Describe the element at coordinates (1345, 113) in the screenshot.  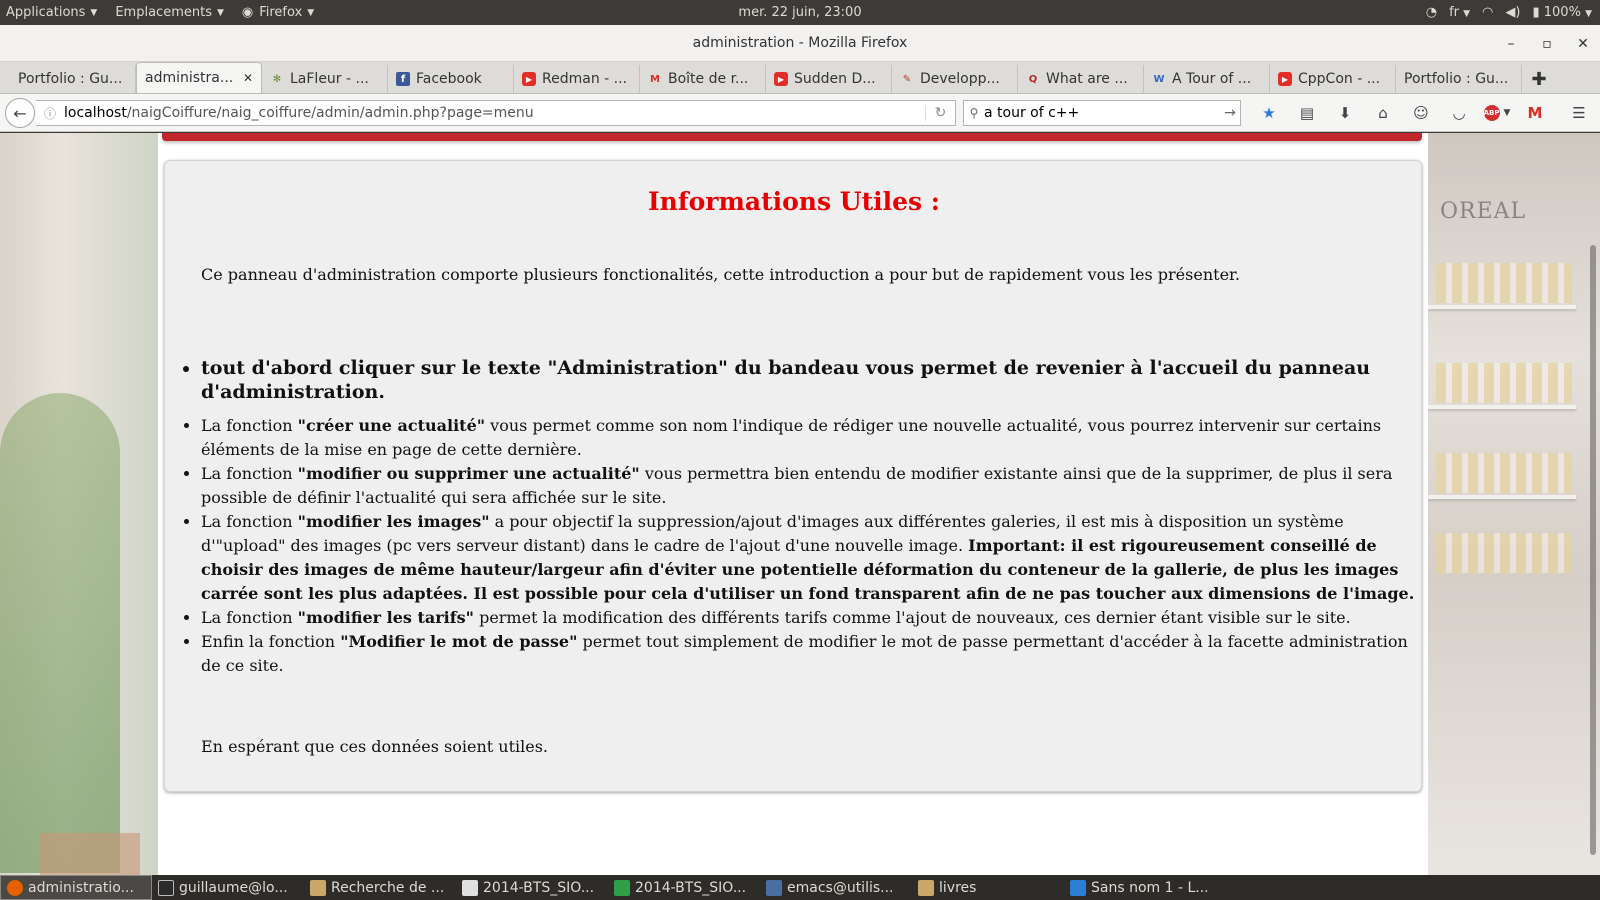
I see `download-icon: ⬇` at that location.